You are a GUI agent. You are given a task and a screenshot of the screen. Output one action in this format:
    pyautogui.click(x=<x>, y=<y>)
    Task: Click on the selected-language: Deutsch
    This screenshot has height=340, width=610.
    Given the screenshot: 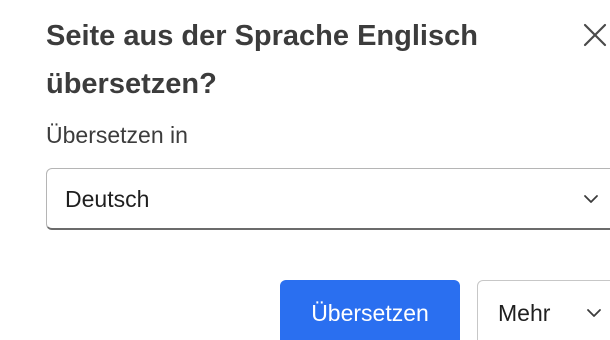 What is the action you would take?
    pyautogui.click(x=107, y=199)
    